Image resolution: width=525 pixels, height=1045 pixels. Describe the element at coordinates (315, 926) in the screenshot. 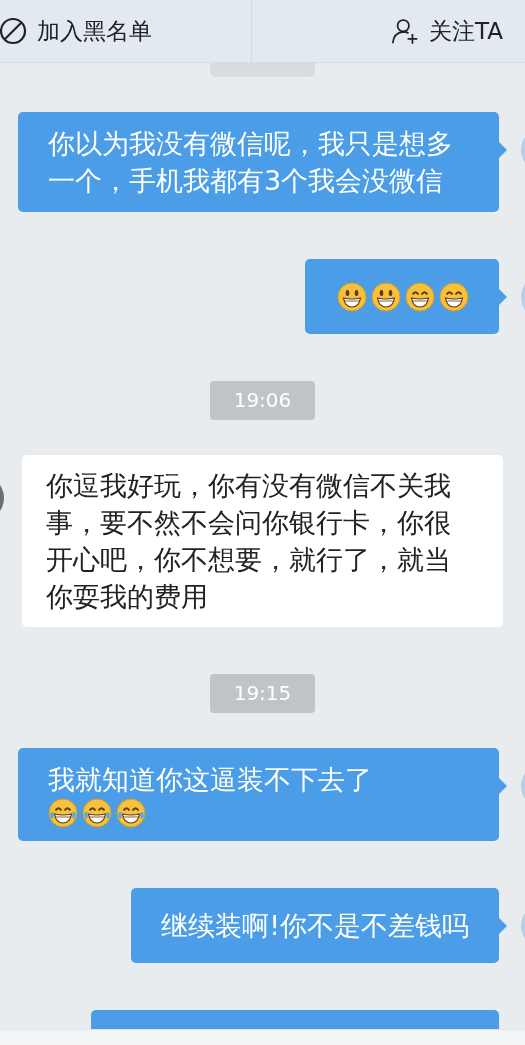

I see `message-text: 继续装啊!你不是不差钱吗` at that location.